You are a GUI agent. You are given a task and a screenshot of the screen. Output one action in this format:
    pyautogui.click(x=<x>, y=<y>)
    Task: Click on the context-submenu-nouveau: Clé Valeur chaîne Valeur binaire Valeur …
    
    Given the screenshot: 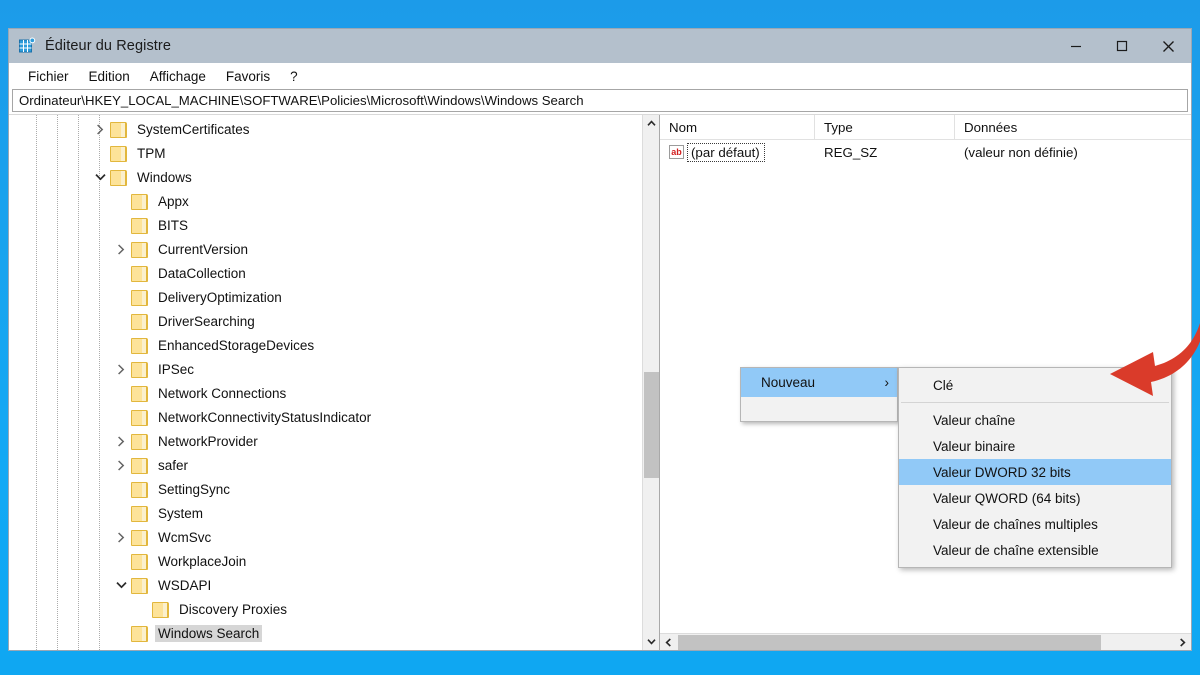 What is the action you would take?
    pyautogui.click(x=1035, y=467)
    